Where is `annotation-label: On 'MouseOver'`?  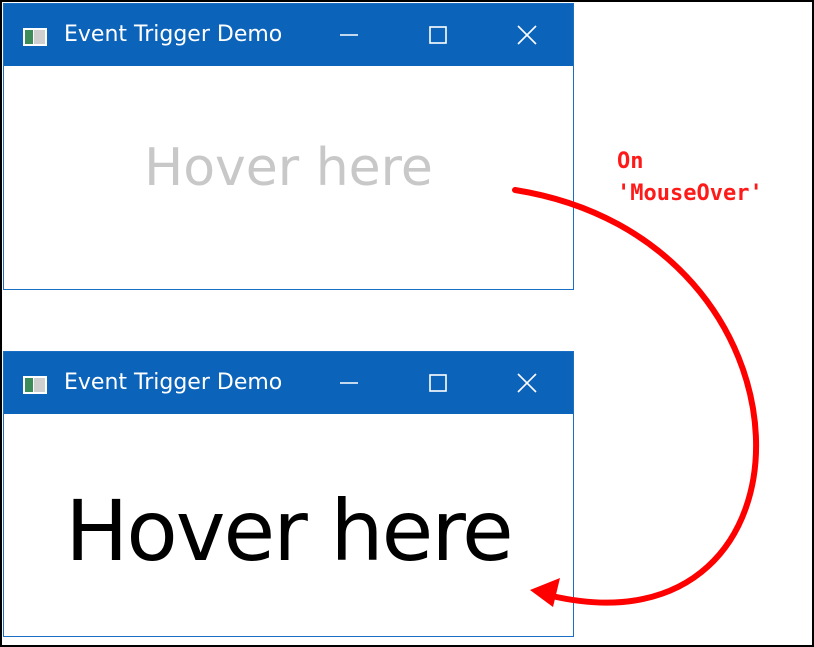 annotation-label: On 'MouseOver' is located at coordinates (690, 178).